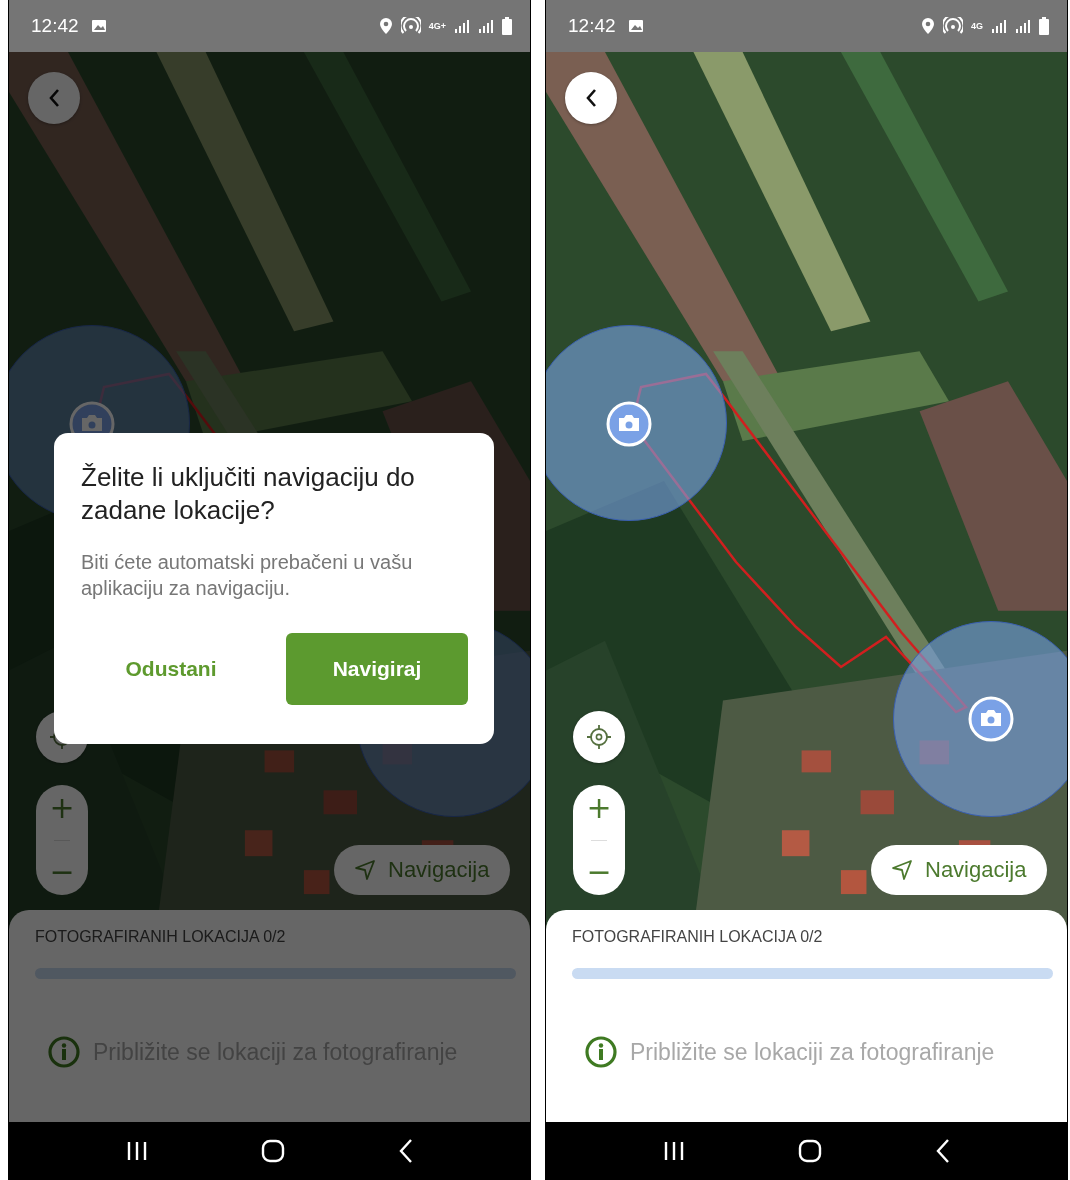  Describe the element at coordinates (248, 494) in the screenshot. I see `dialog-title: Želite li uključiti navigaciju do zadane lokacije?` at that location.